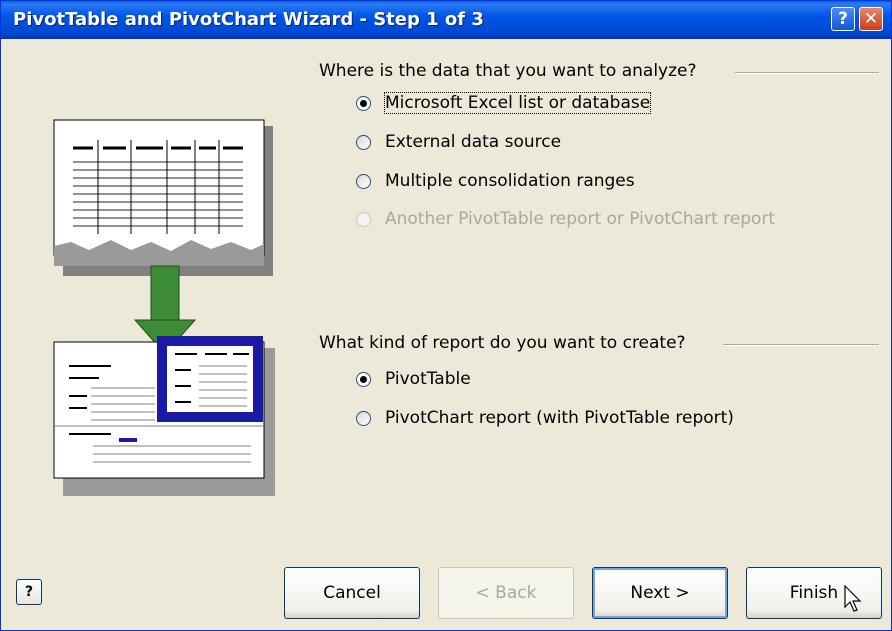 The width and height of the screenshot is (892, 631). What do you see at coordinates (352, 593) in the screenshot?
I see `cancel-button: Cancel` at bounding box center [352, 593].